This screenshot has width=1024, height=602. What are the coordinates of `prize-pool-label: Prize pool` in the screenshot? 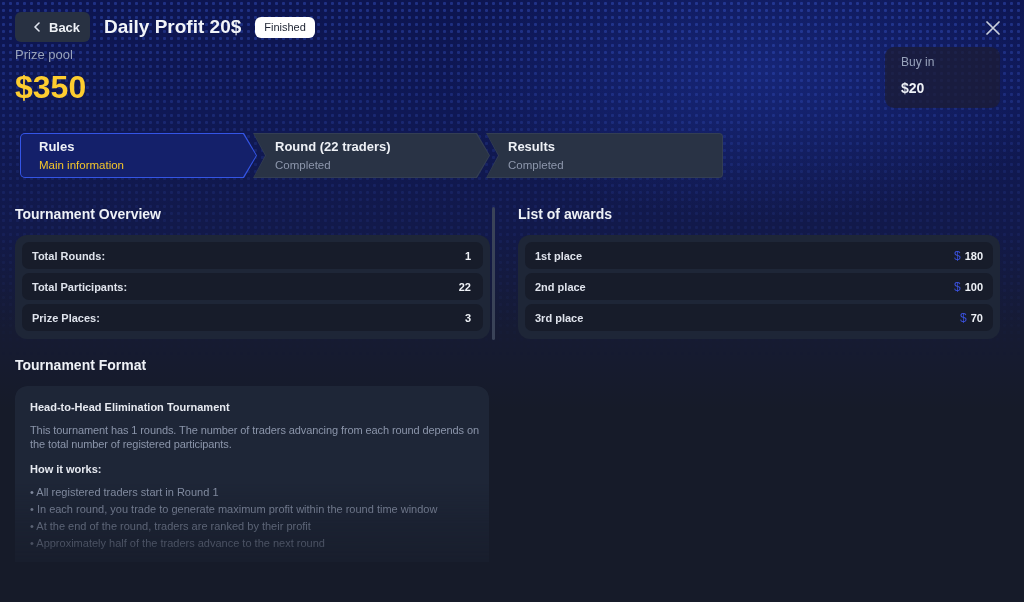 It's located at (44, 55).